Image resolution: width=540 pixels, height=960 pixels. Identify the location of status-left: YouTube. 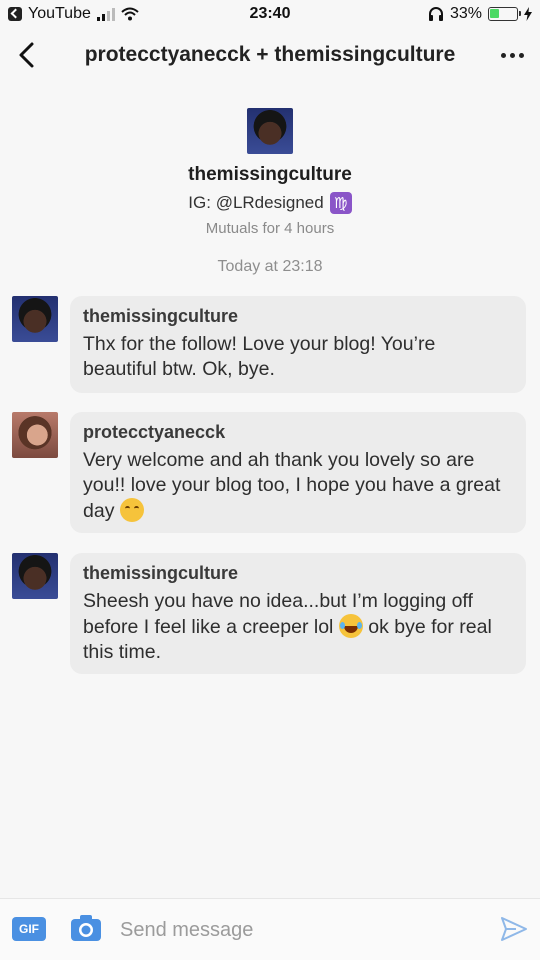
(73, 14).